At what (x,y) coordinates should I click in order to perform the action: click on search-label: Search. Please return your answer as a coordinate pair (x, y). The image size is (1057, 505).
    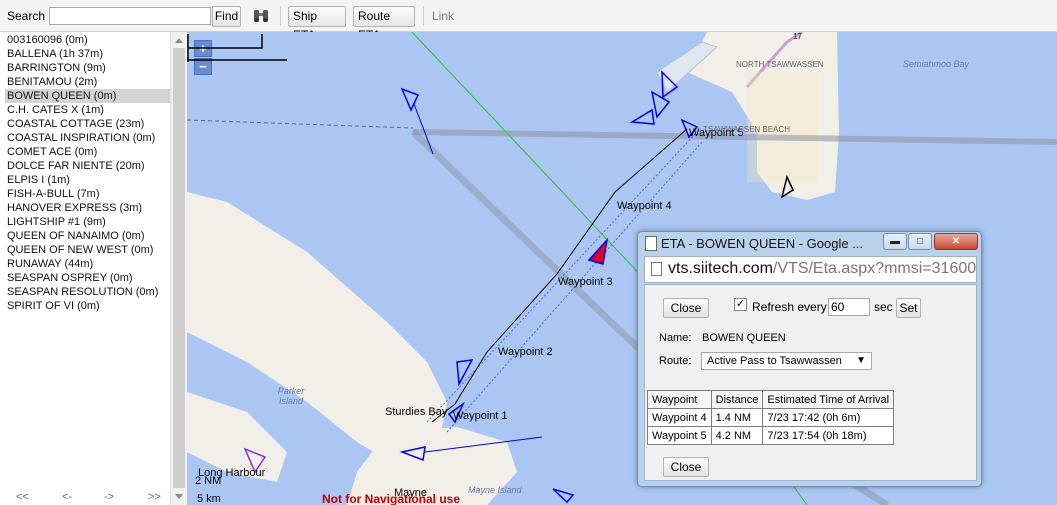
    Looking at the image, I should click on (26, 16).